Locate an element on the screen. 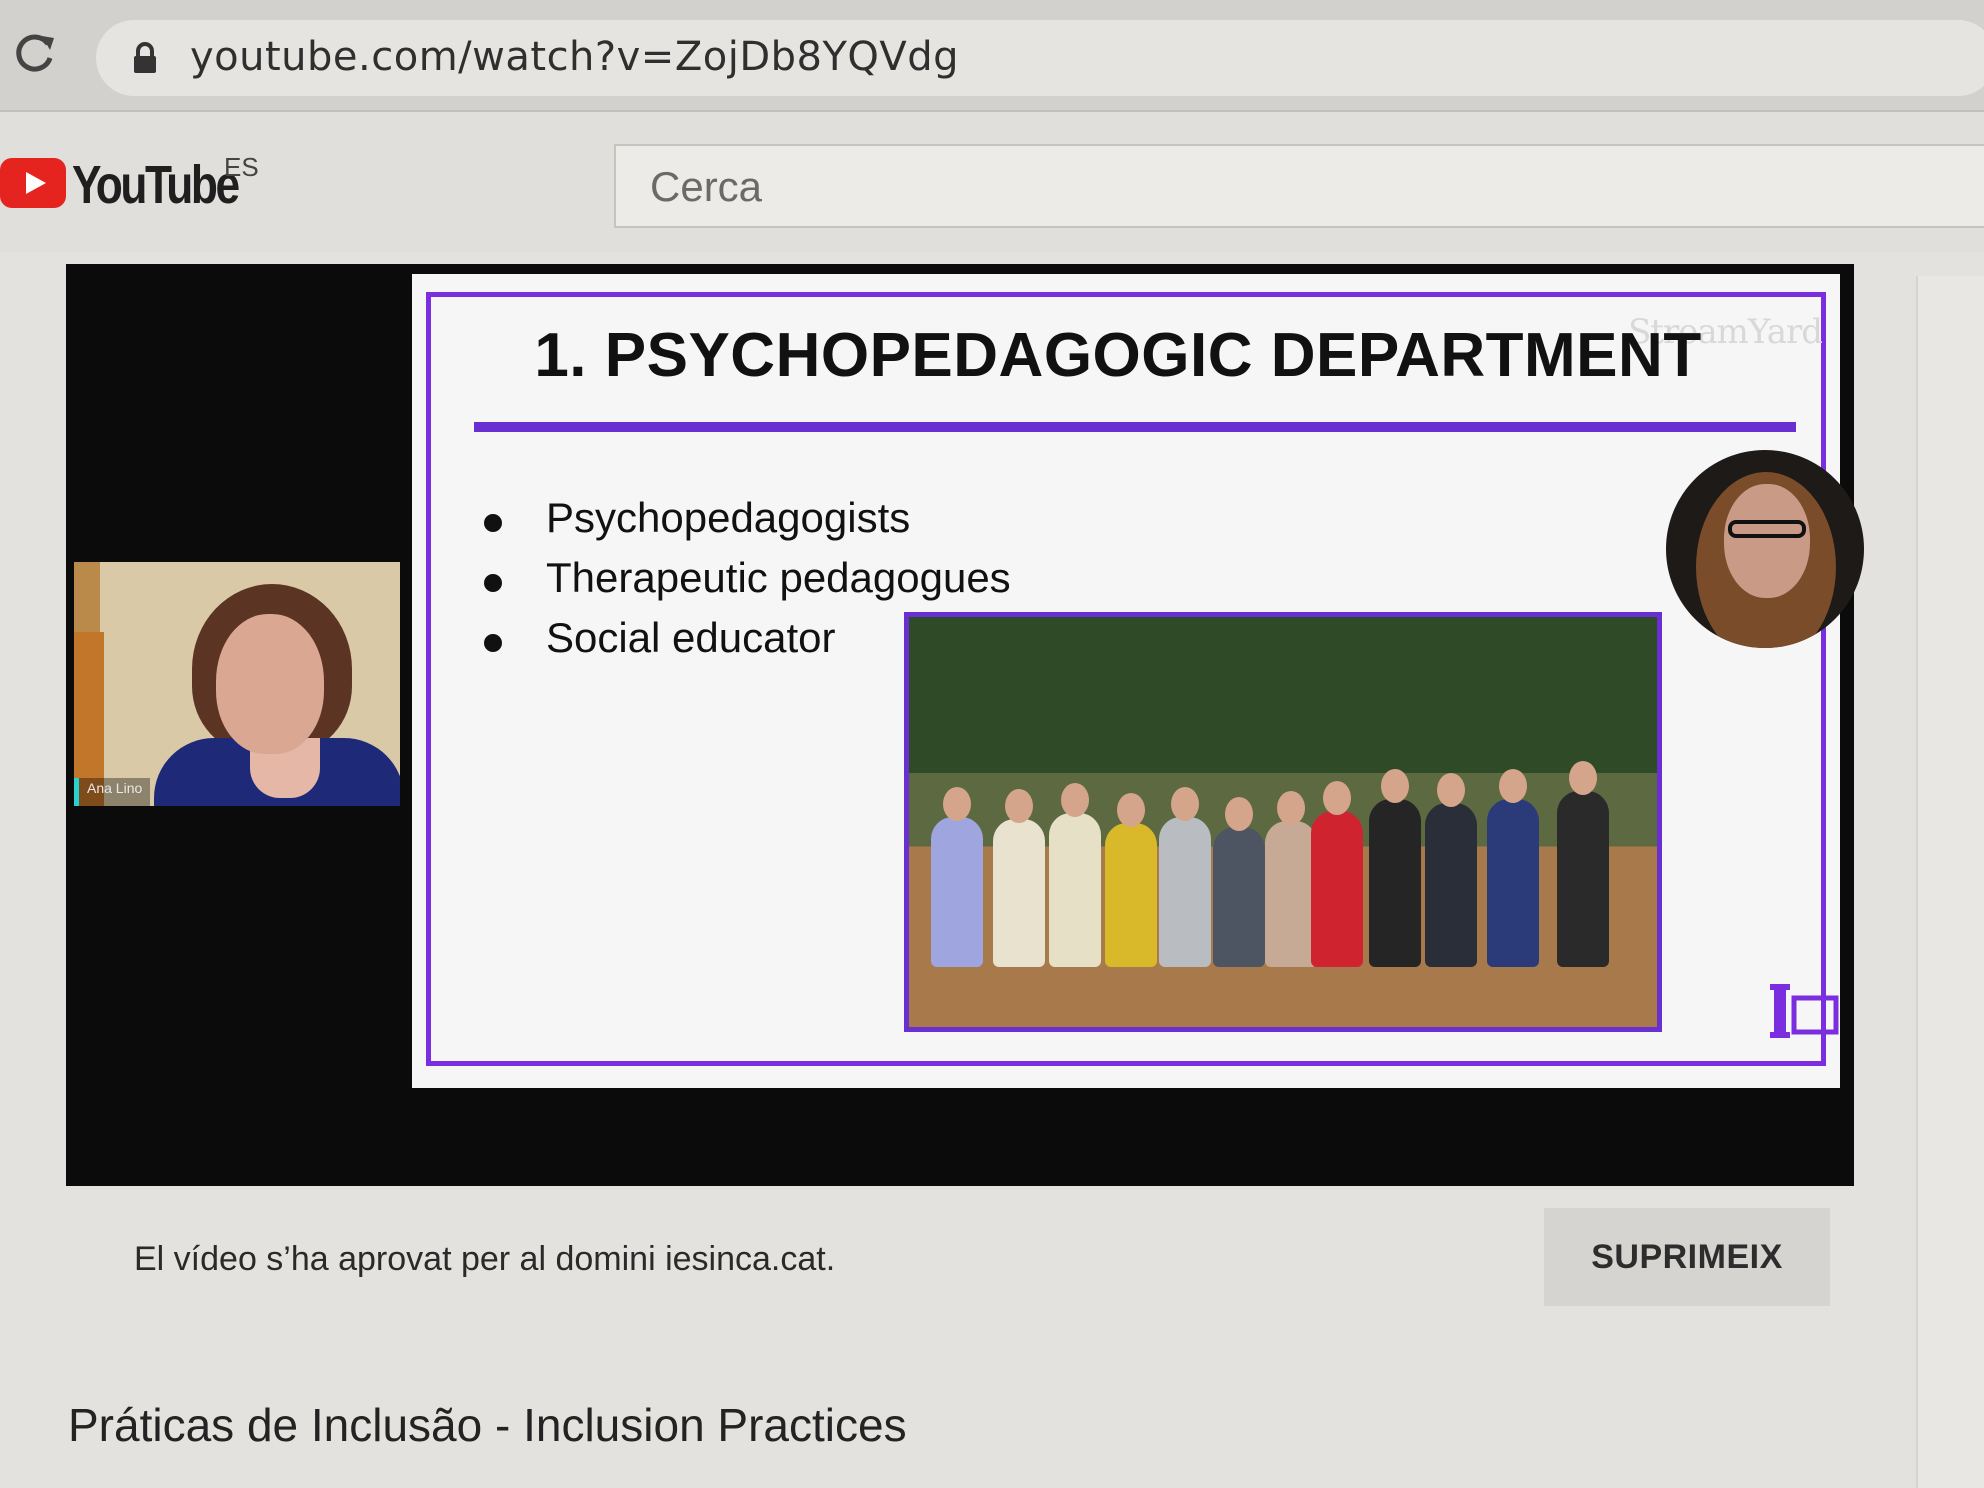  presenter-circle-webcam is located at coordinates (1765, 549).